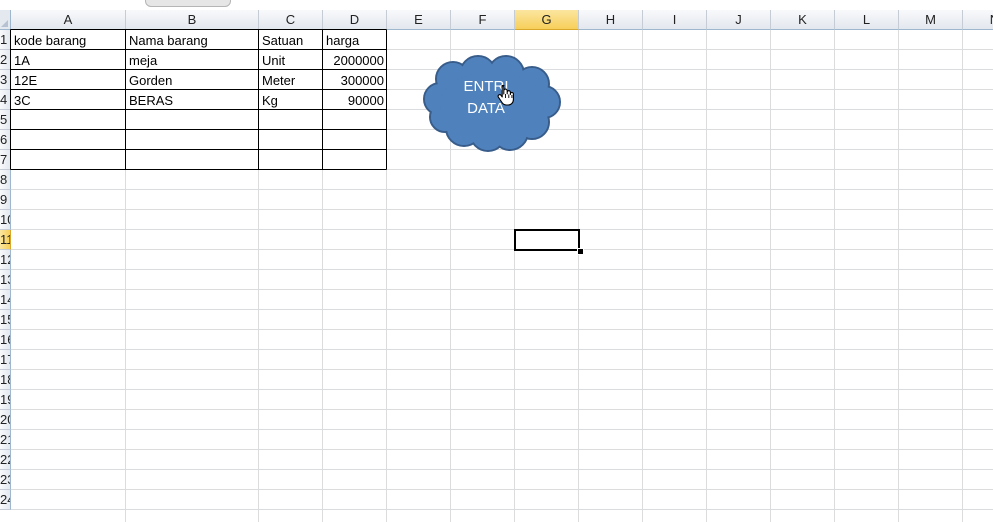 The image size is (993, 522). I want to click on table-cell: meja, so click(192, 60).